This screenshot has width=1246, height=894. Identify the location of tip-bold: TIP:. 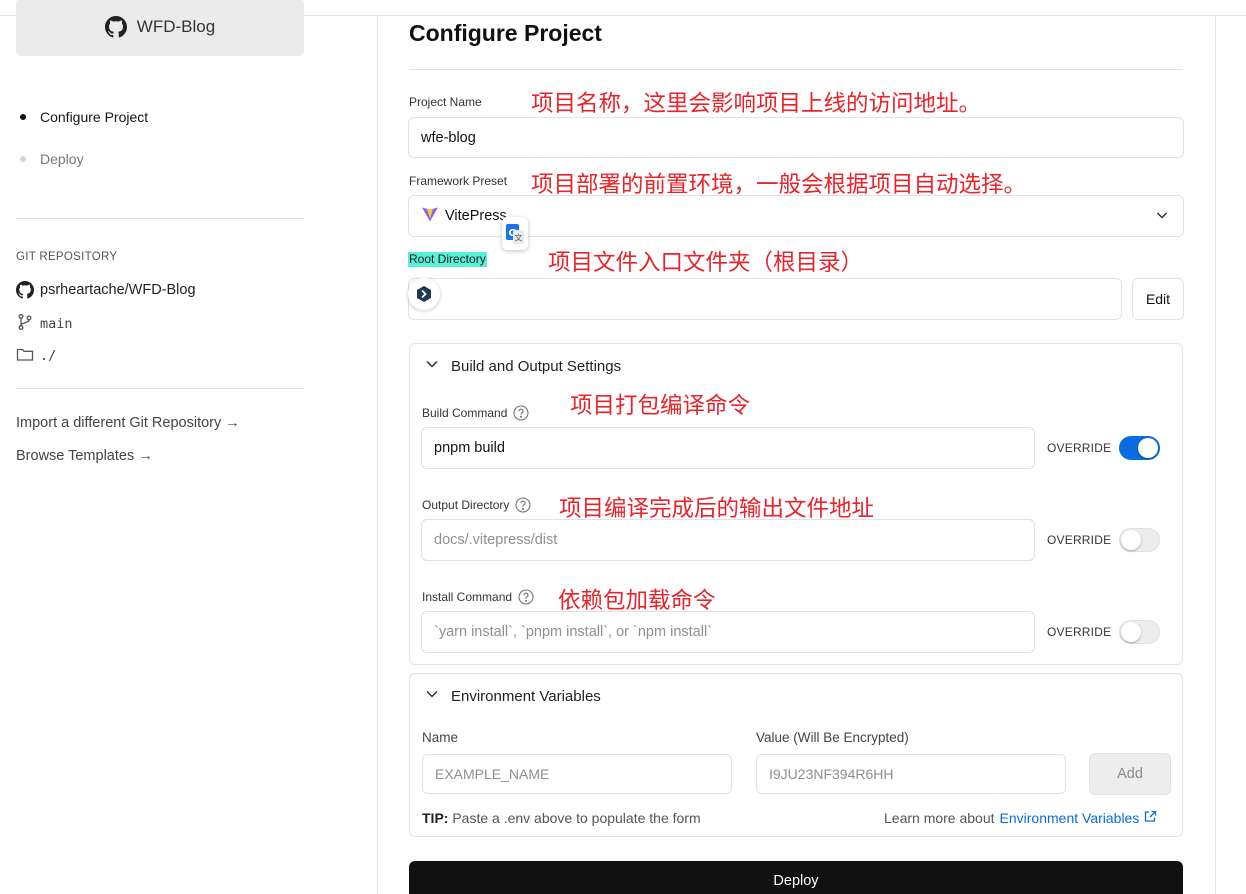
(435, 818).